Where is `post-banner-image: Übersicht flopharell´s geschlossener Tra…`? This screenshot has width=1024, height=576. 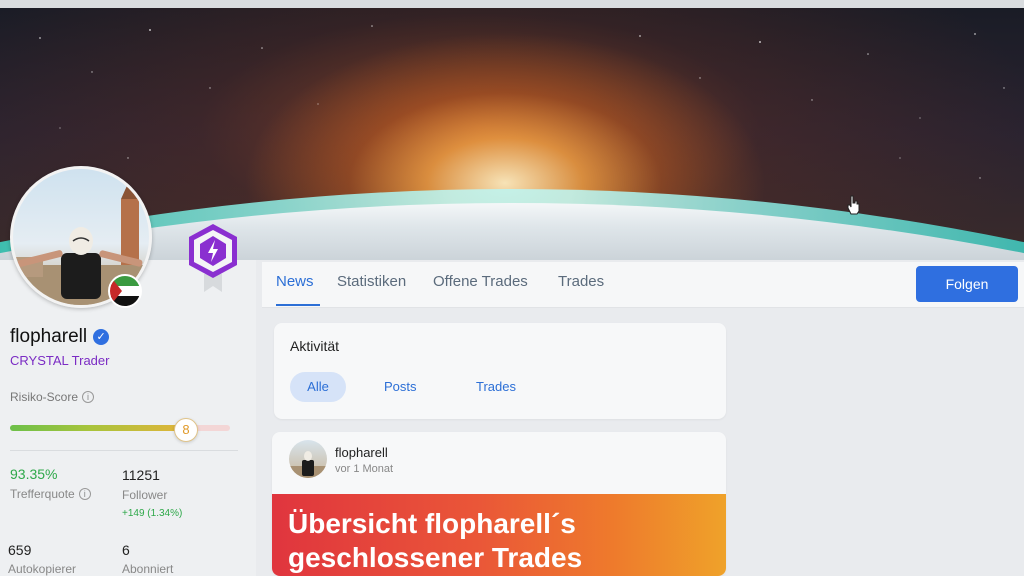
post-banner-image: Übersicht flopharell´s geschlossener Tra… is located at coordinates (499, 535).